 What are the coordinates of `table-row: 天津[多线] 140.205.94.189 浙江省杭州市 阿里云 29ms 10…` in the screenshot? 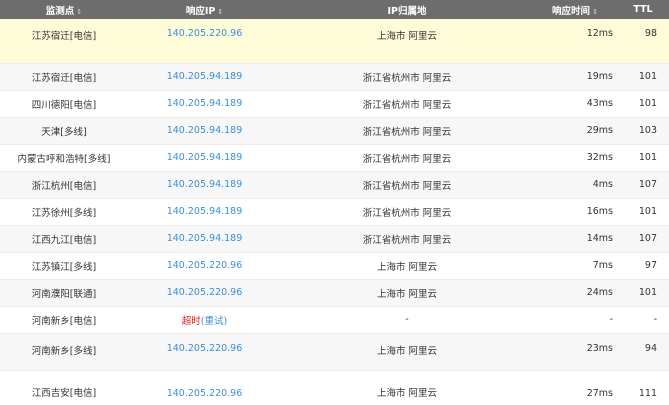 It's located at (334, 131).